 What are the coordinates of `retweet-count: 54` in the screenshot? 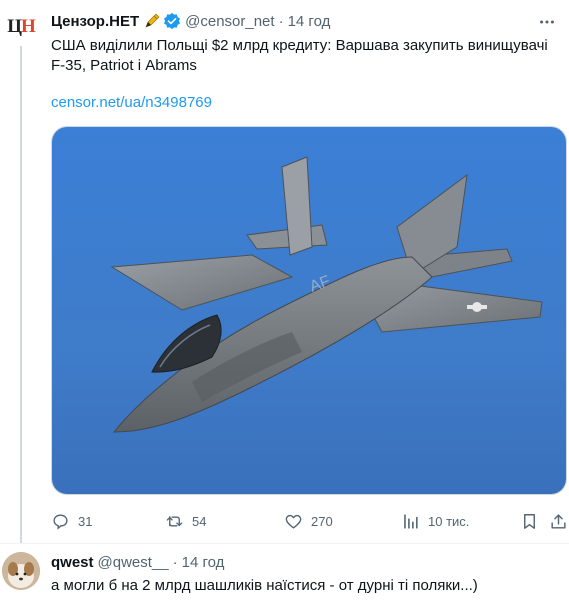 It's located at (199, 521).